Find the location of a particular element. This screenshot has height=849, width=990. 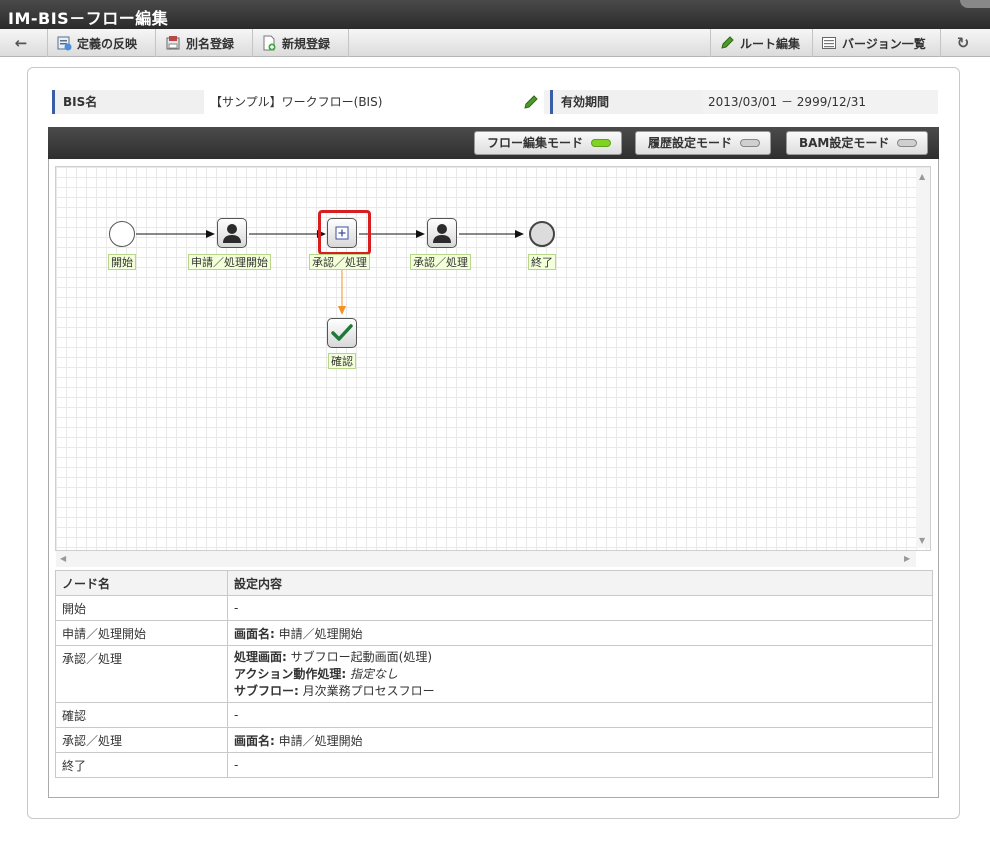

table-row: 終了 - is located at coordinates (494, 765).